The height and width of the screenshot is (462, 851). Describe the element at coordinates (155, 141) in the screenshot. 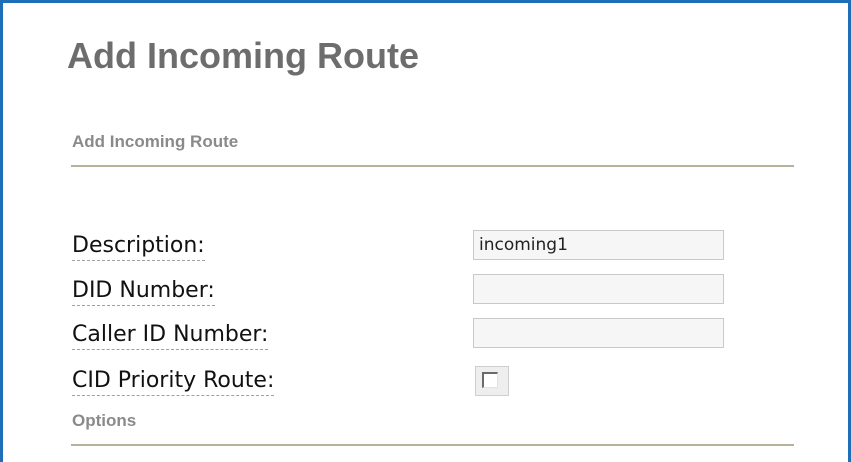

I see `section-heading-add-incoming-route: Add Incoming Route` at that location.